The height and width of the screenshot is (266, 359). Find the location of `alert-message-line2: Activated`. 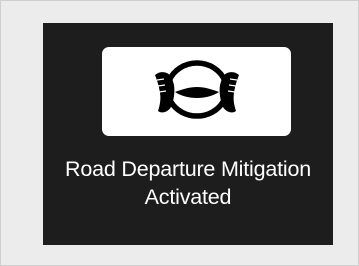

alert-message-line2: Activated is located at coordinates (188, 197).